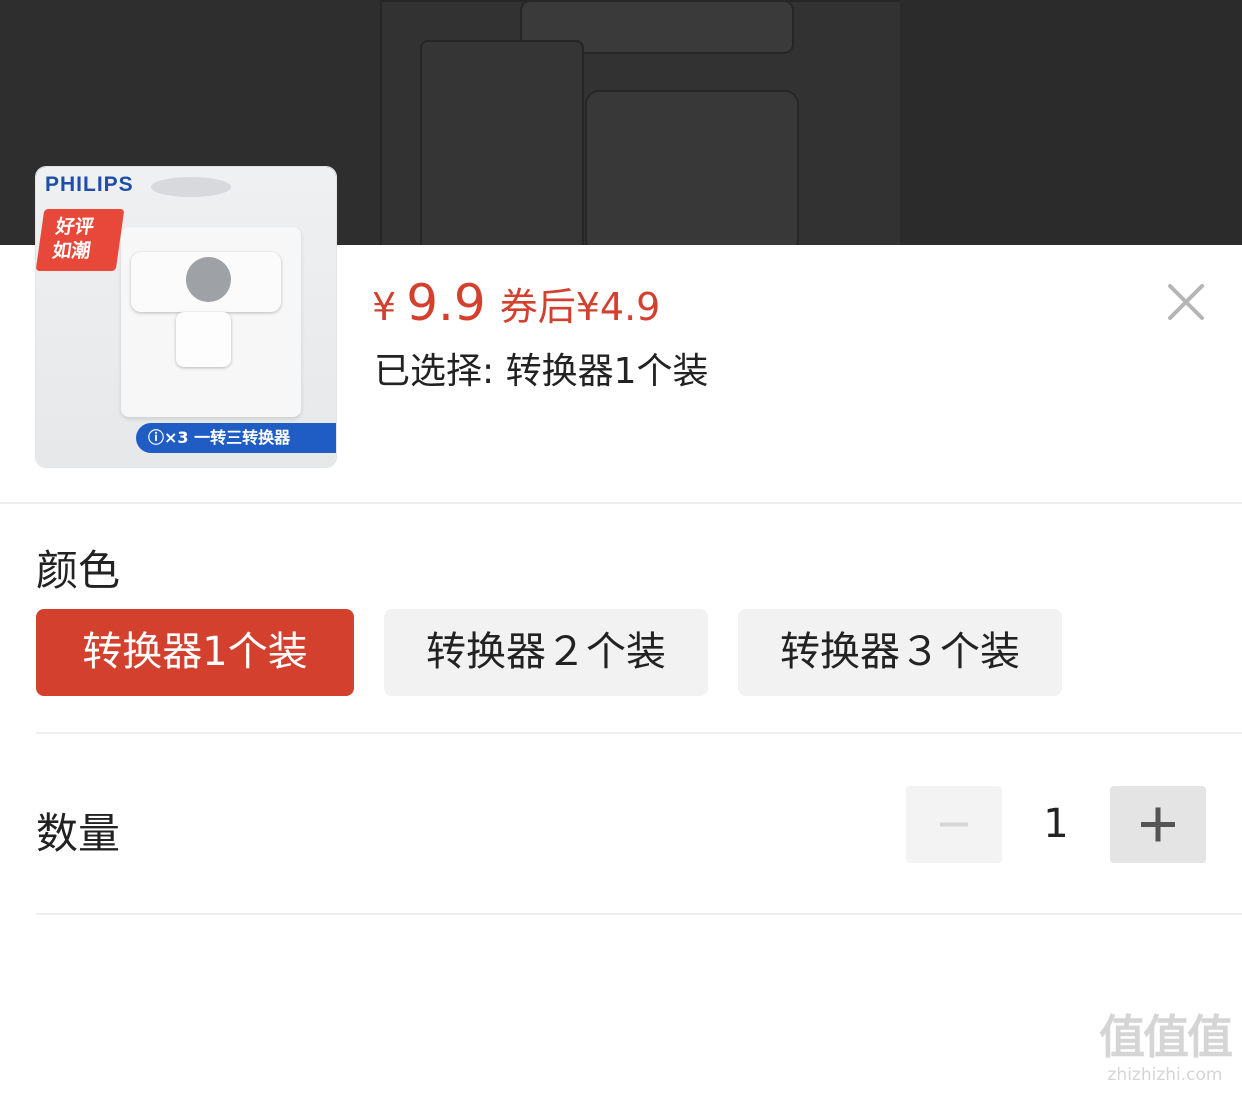  What do you see at coordinates (191, 187) in the screenshot?
I see `light-decoration` at bounding box center [191, 187].